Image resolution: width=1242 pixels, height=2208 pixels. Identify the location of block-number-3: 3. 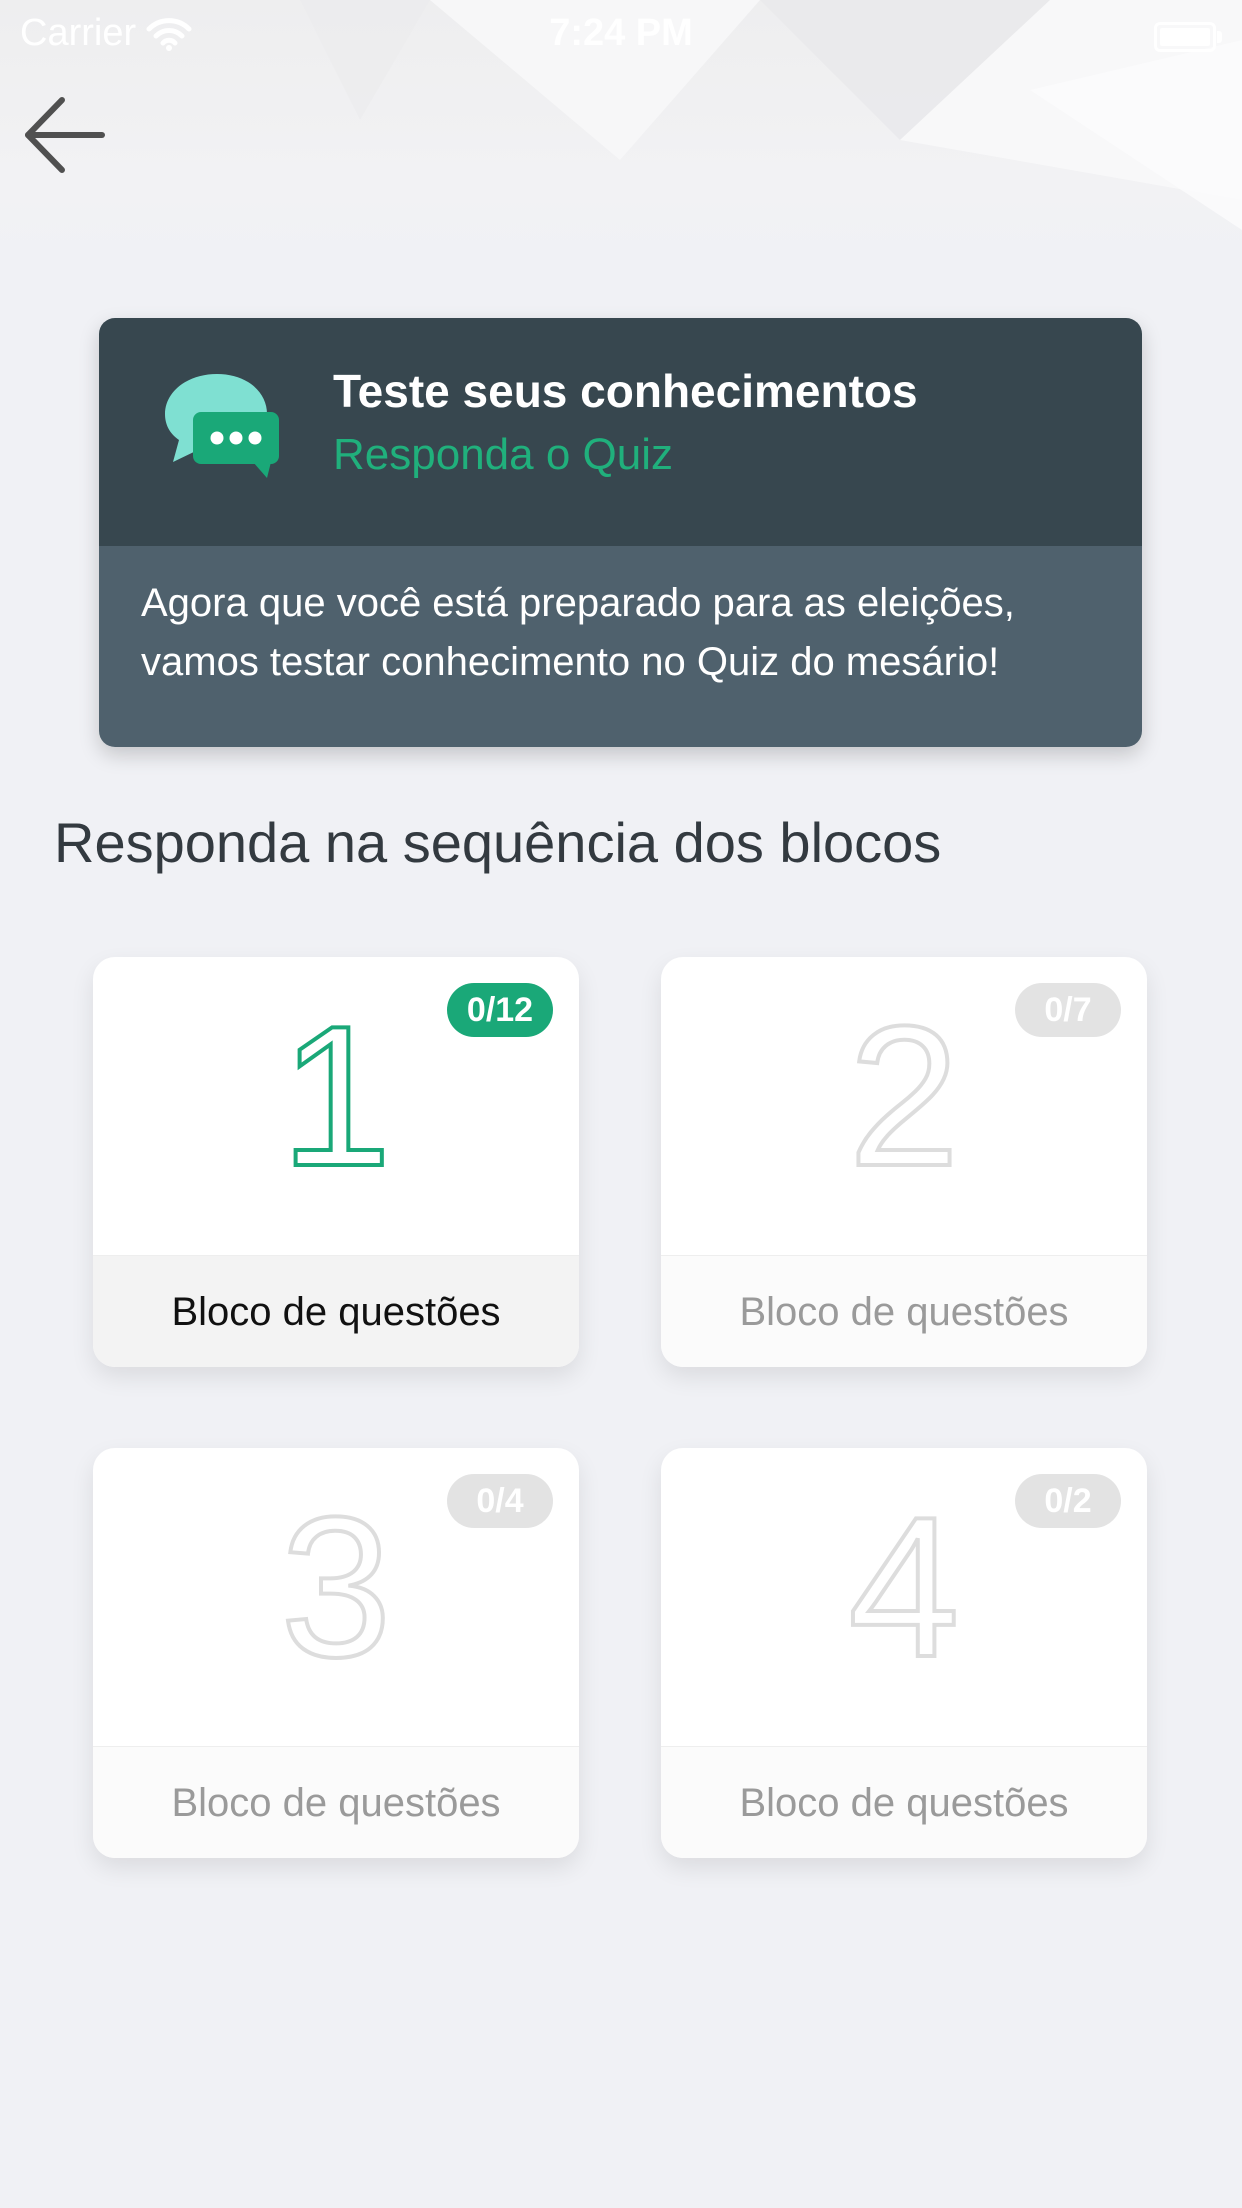
(336, 1587).